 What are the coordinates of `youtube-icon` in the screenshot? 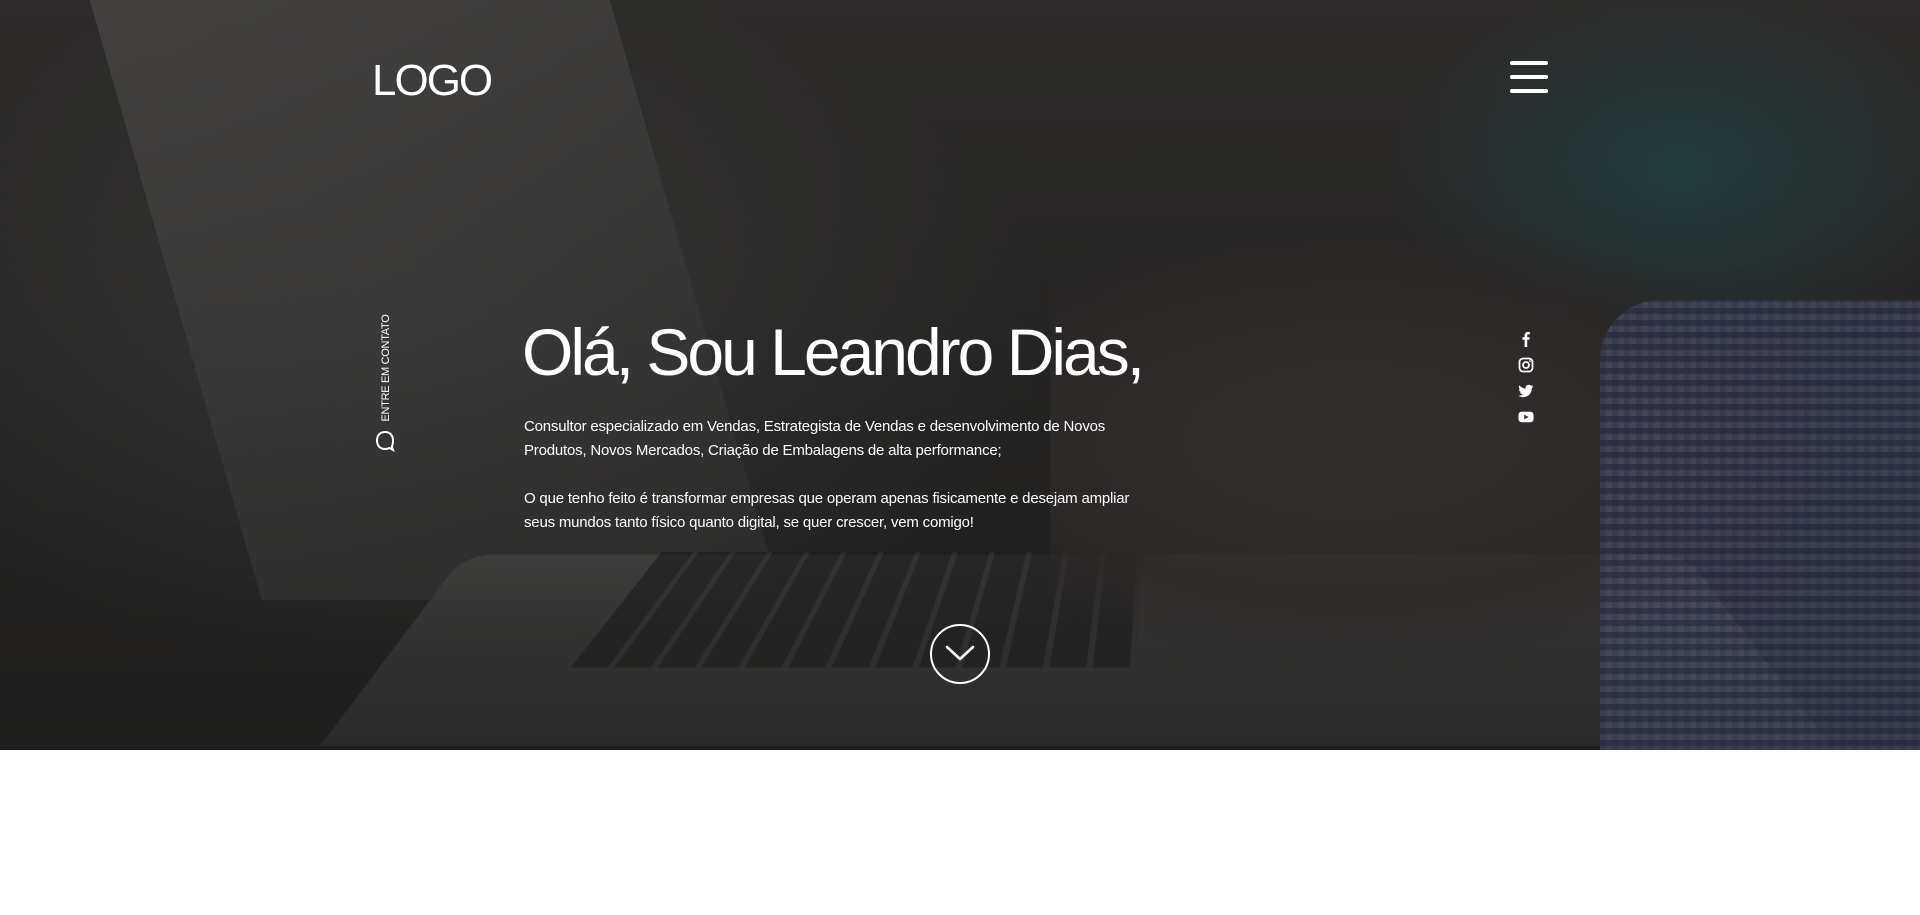 It's located at (1526, 417).